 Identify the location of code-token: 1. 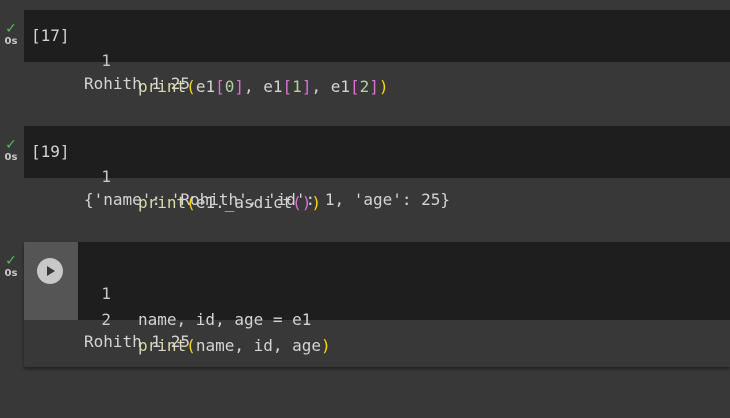
(297, 86).